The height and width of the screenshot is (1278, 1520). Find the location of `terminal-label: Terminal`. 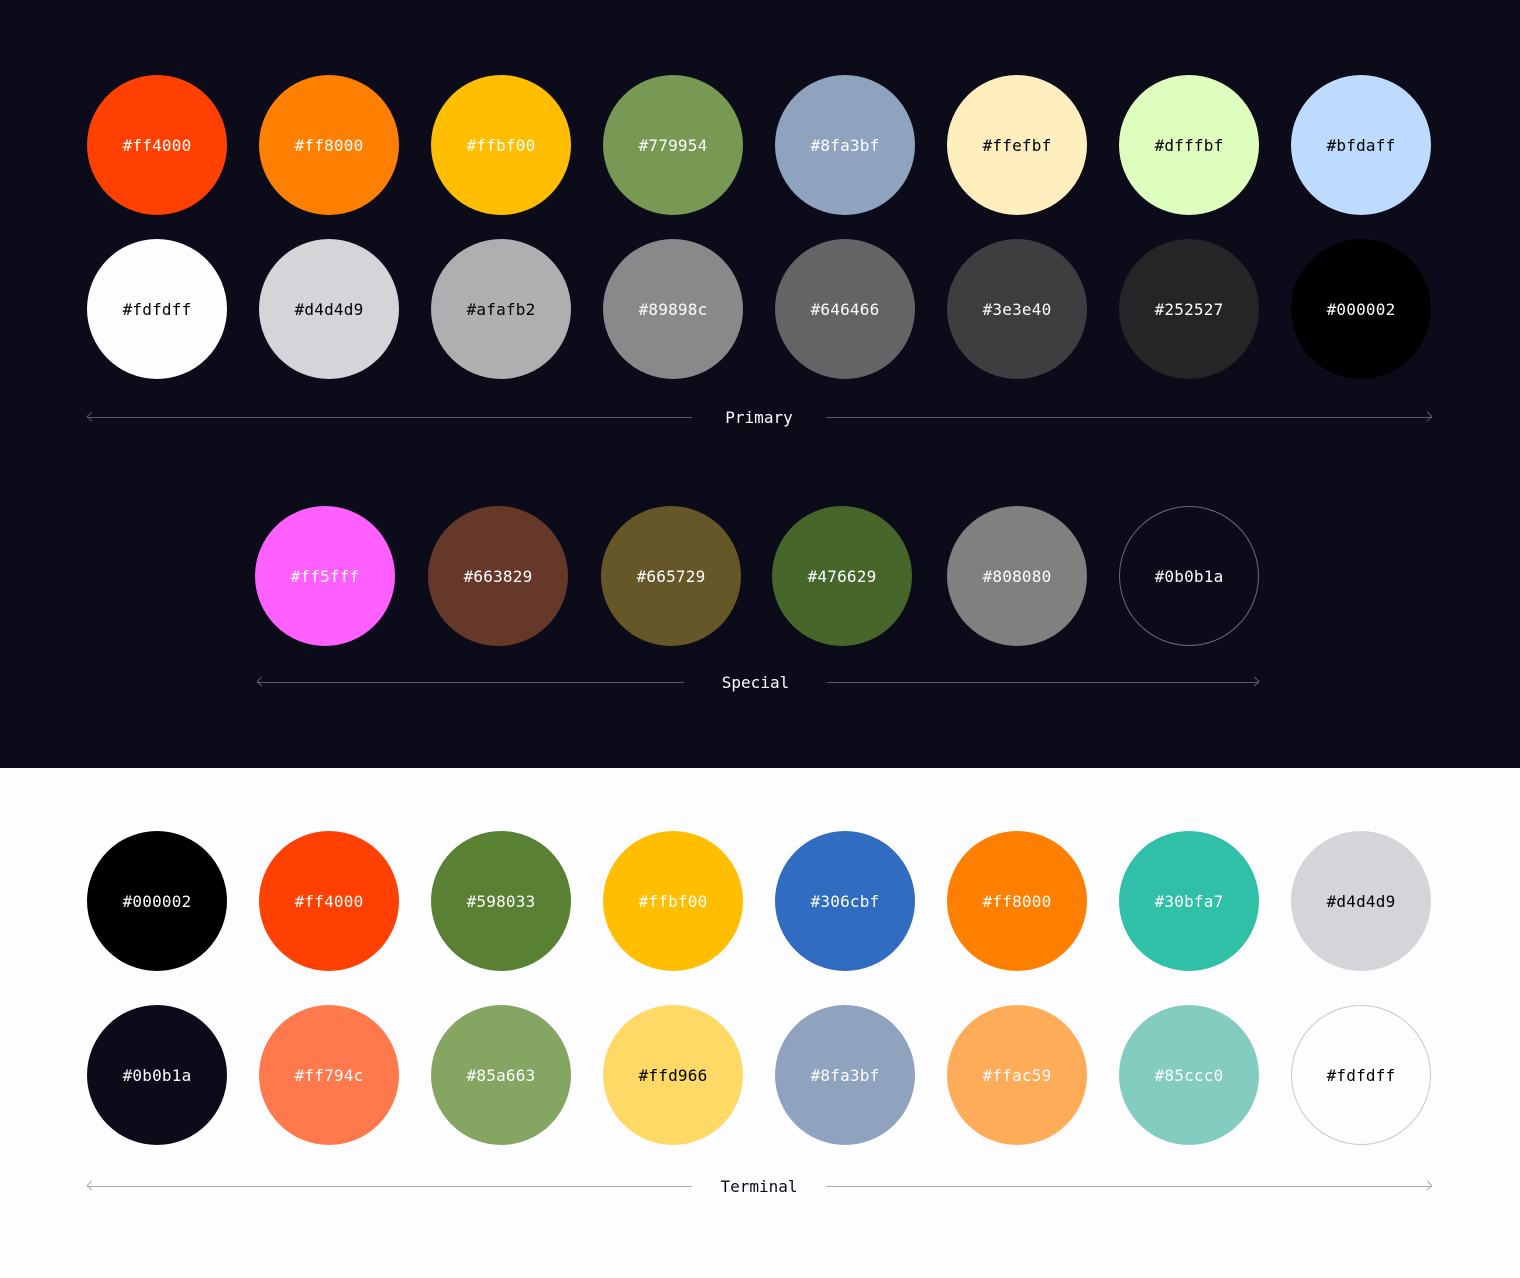

terminal-label: Terminal is located at coordinates (759, 1186).